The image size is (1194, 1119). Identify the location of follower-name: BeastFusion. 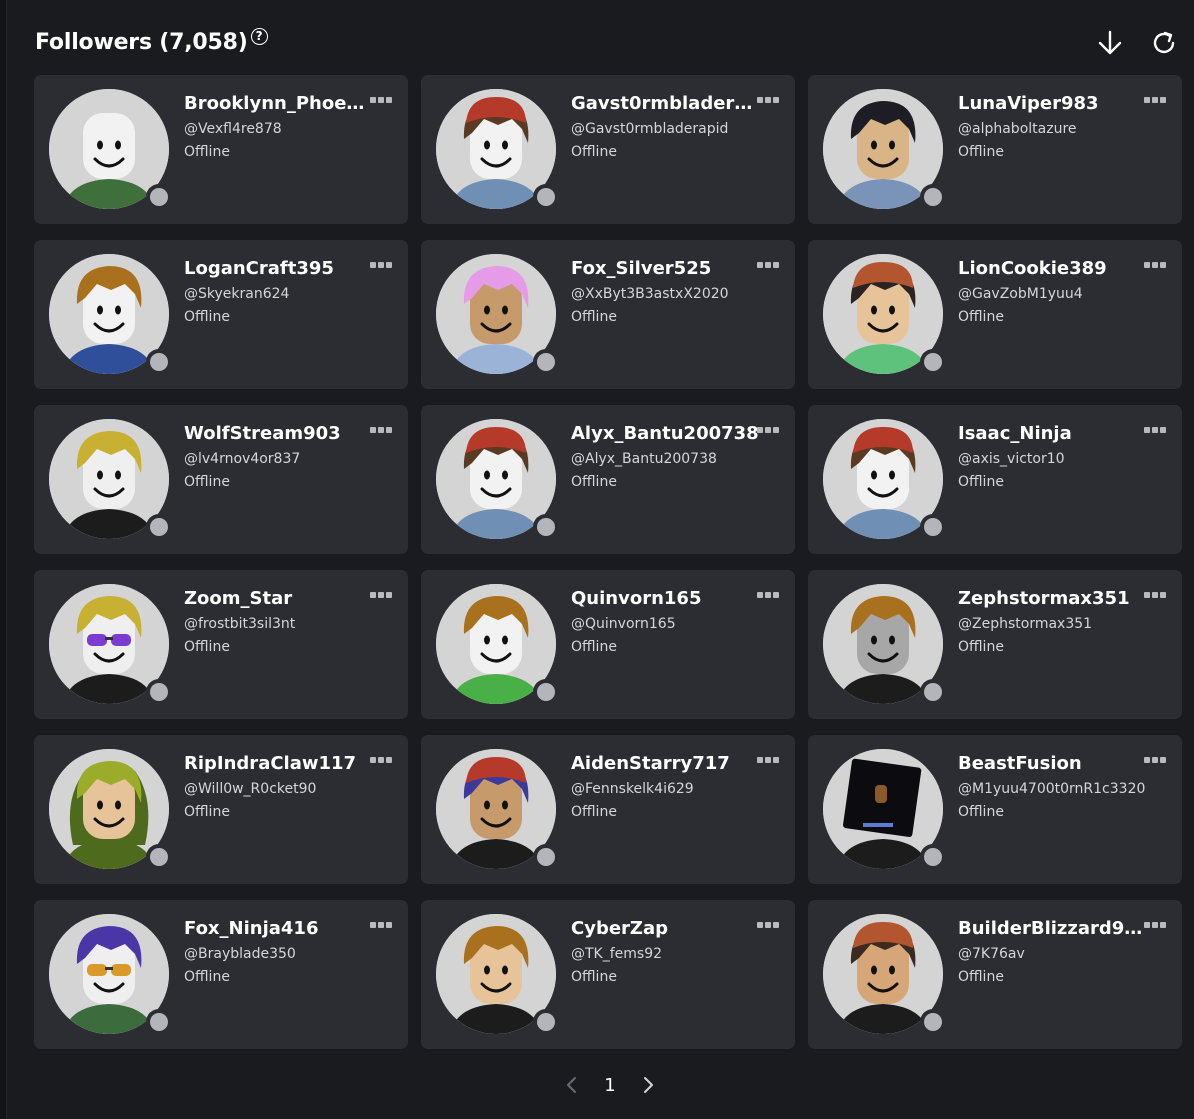
(1053, 764).